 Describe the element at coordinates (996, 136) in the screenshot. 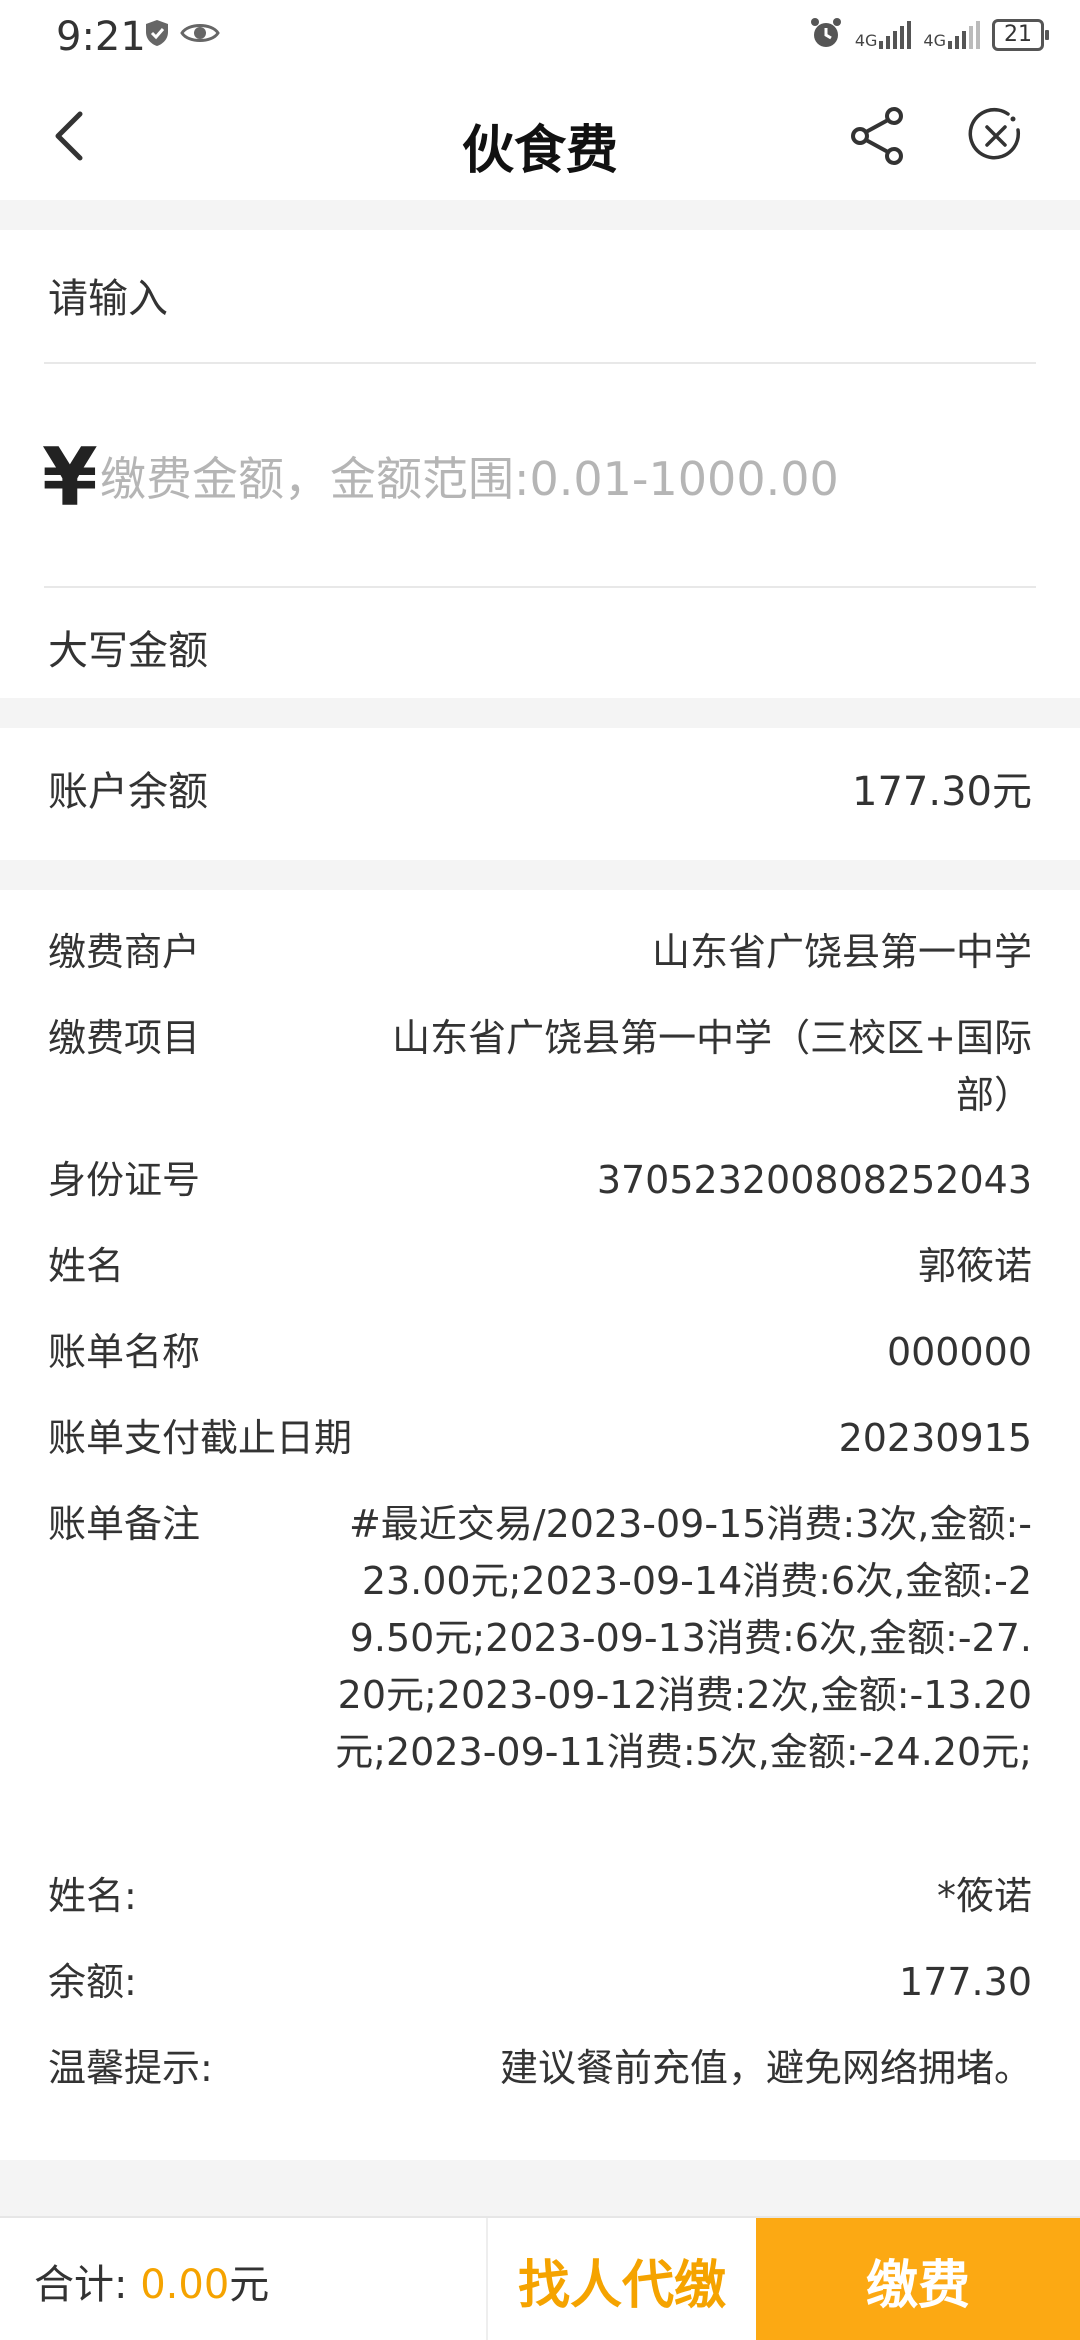

I see `close-icon` at that location.